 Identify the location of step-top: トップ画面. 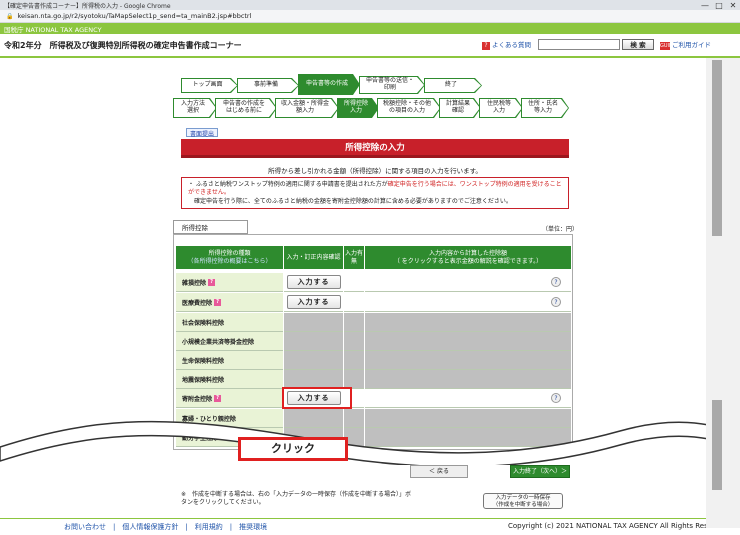
(209, 85).